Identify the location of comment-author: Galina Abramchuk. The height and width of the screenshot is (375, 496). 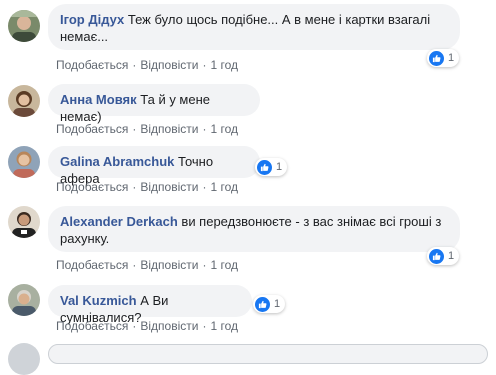
(117, 161).